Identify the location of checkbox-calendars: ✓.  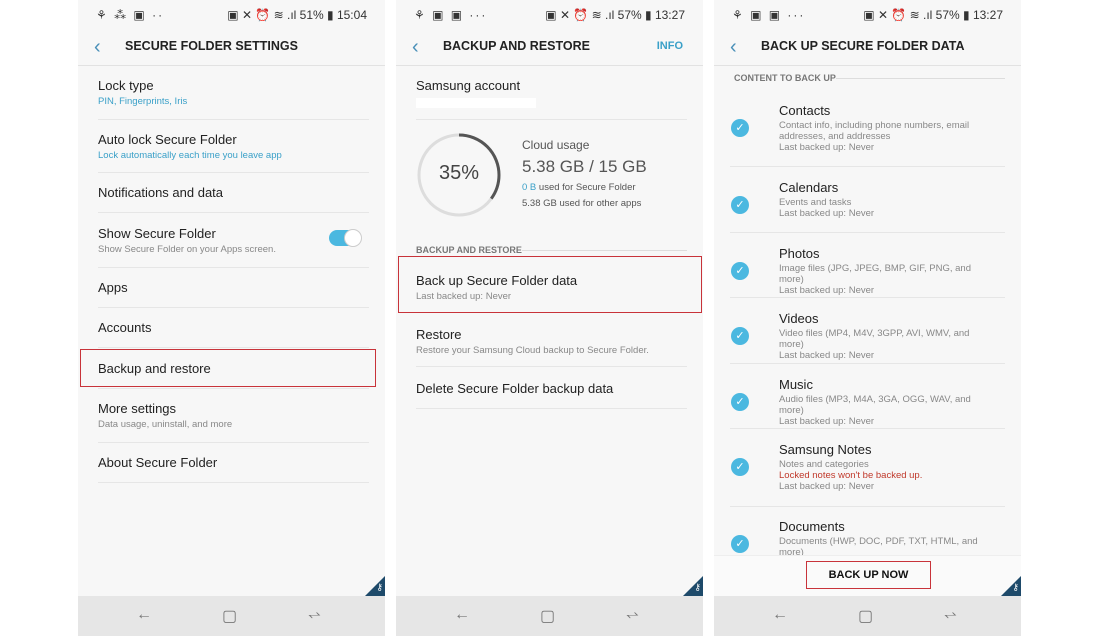
(740, 205).